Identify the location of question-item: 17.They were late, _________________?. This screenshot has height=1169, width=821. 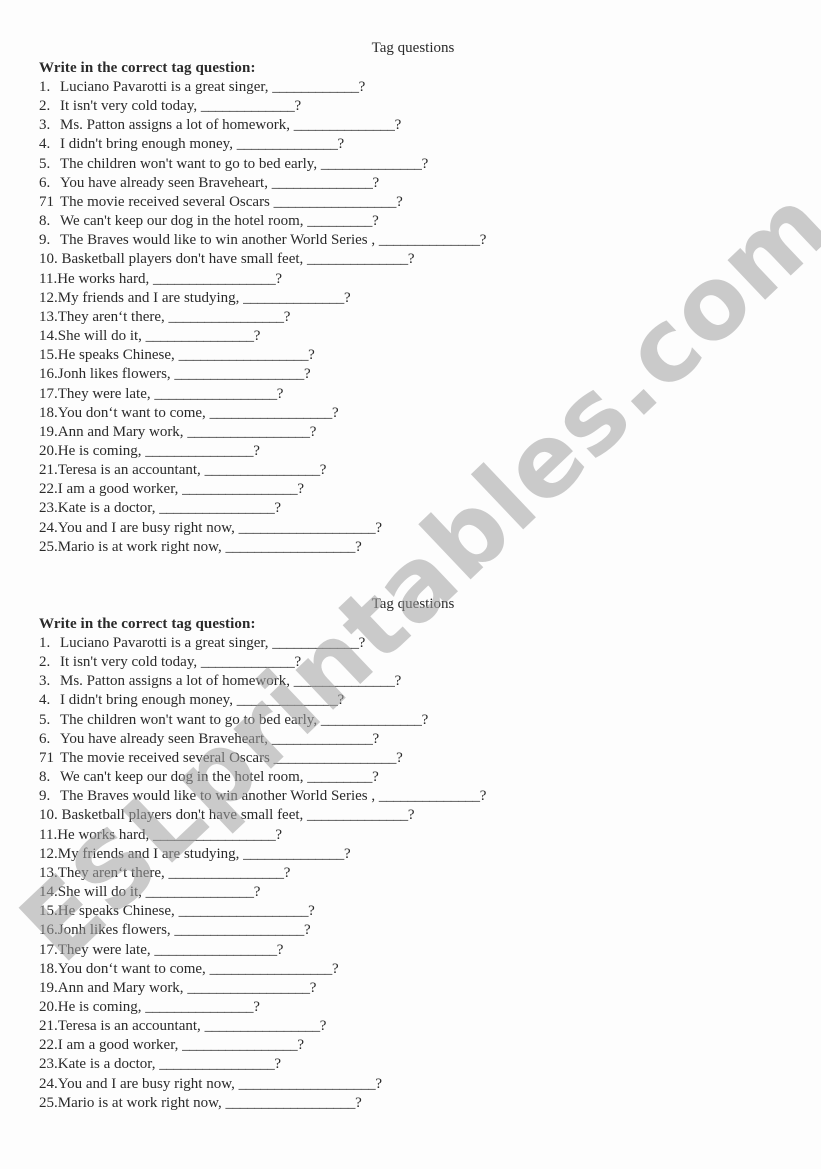
(262, 950).